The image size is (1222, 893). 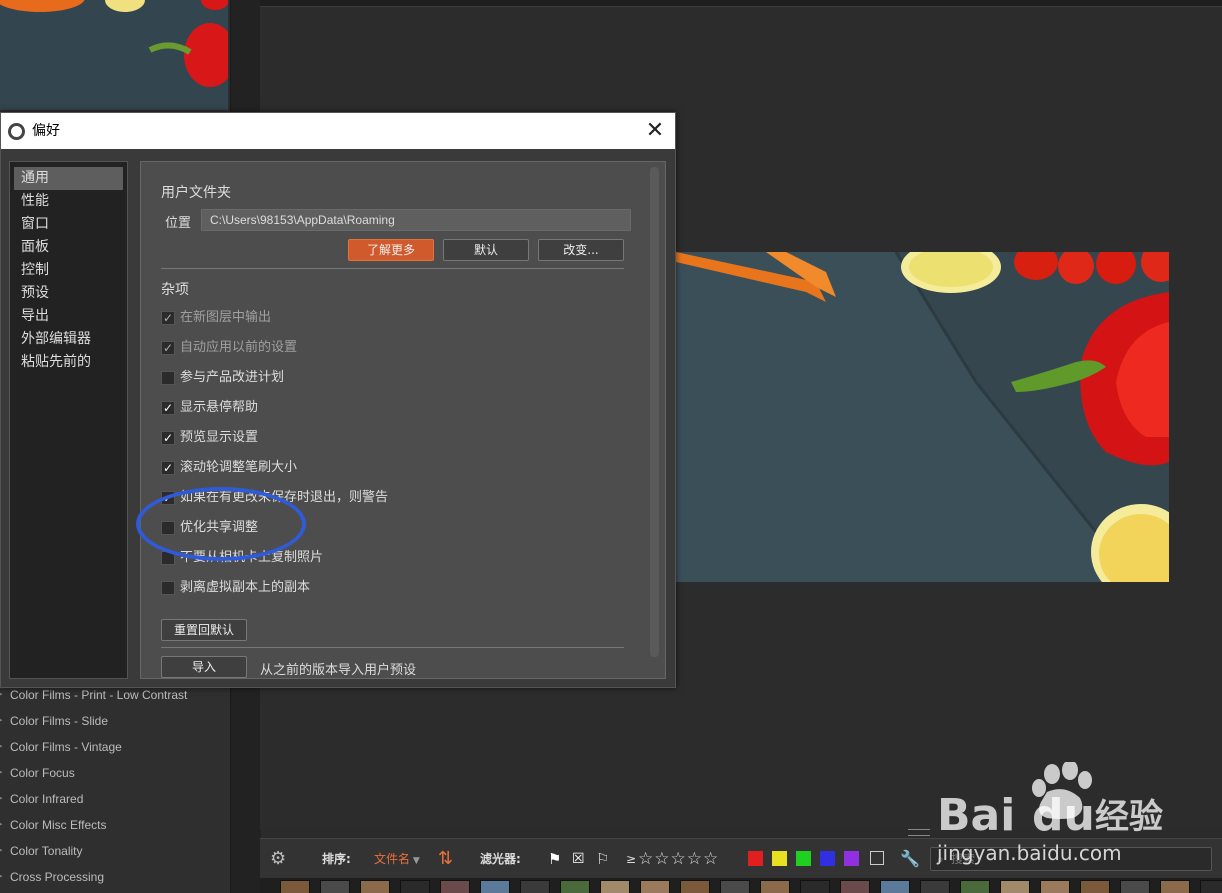 What do you see at coordinates (245, 587) in the screenshot?
I see `option-label: 剥离虚拟副本上的副本` at bounding box center [245, 587].